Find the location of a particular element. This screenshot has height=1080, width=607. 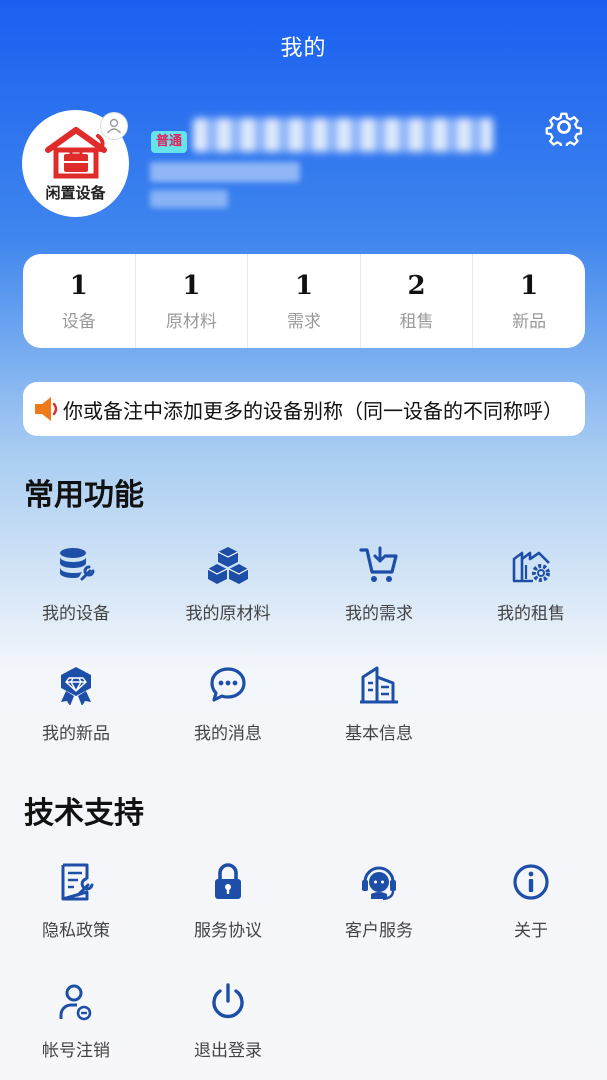

stat-value: 2 is located at coordinates (416, 285).